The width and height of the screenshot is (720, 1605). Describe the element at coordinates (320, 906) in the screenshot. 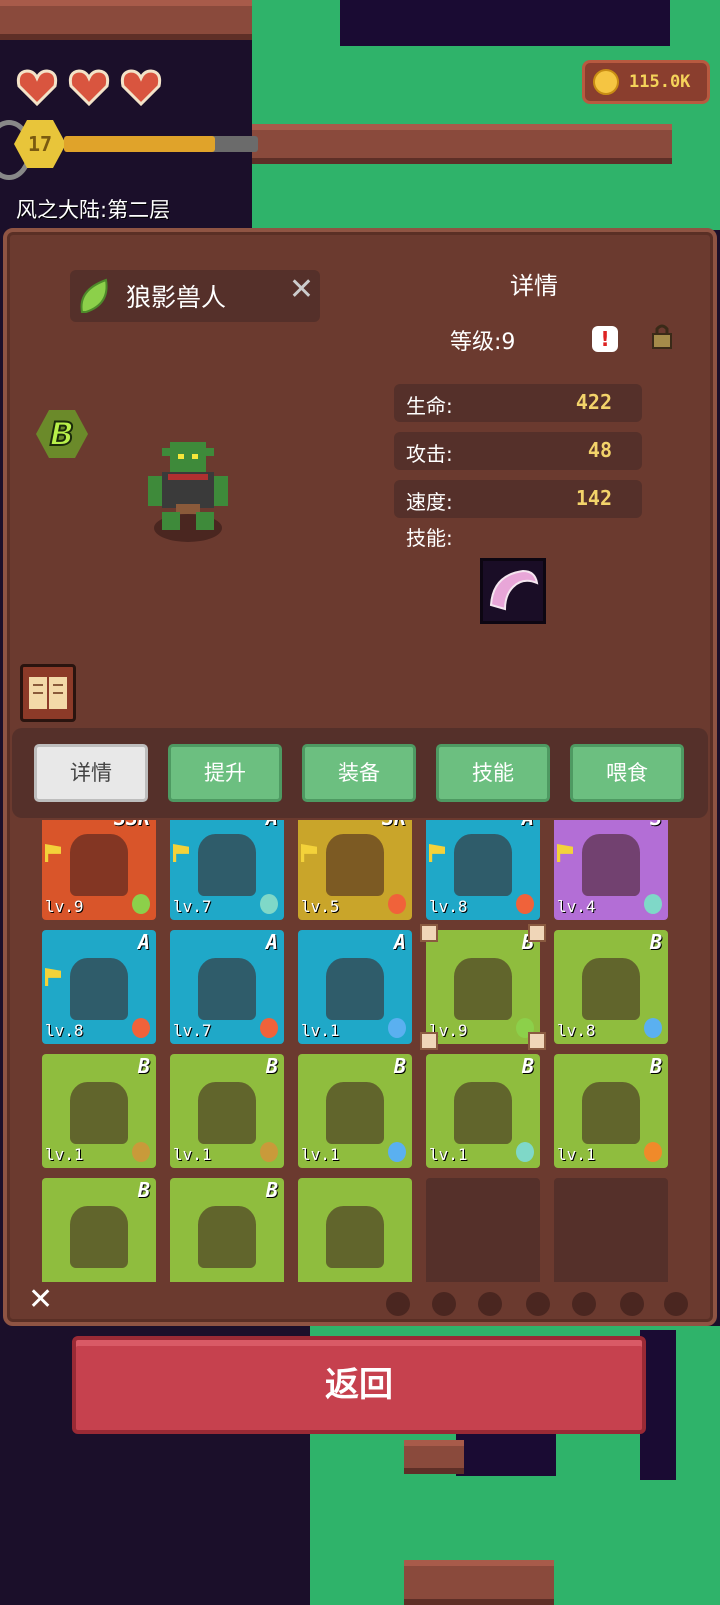

I see `level-tag: lv.5` at that location.